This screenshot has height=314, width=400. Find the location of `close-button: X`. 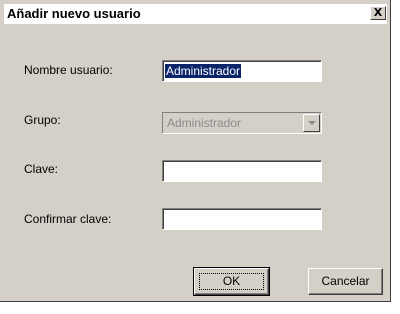

close-button: X is located at coordinates (378, 13).